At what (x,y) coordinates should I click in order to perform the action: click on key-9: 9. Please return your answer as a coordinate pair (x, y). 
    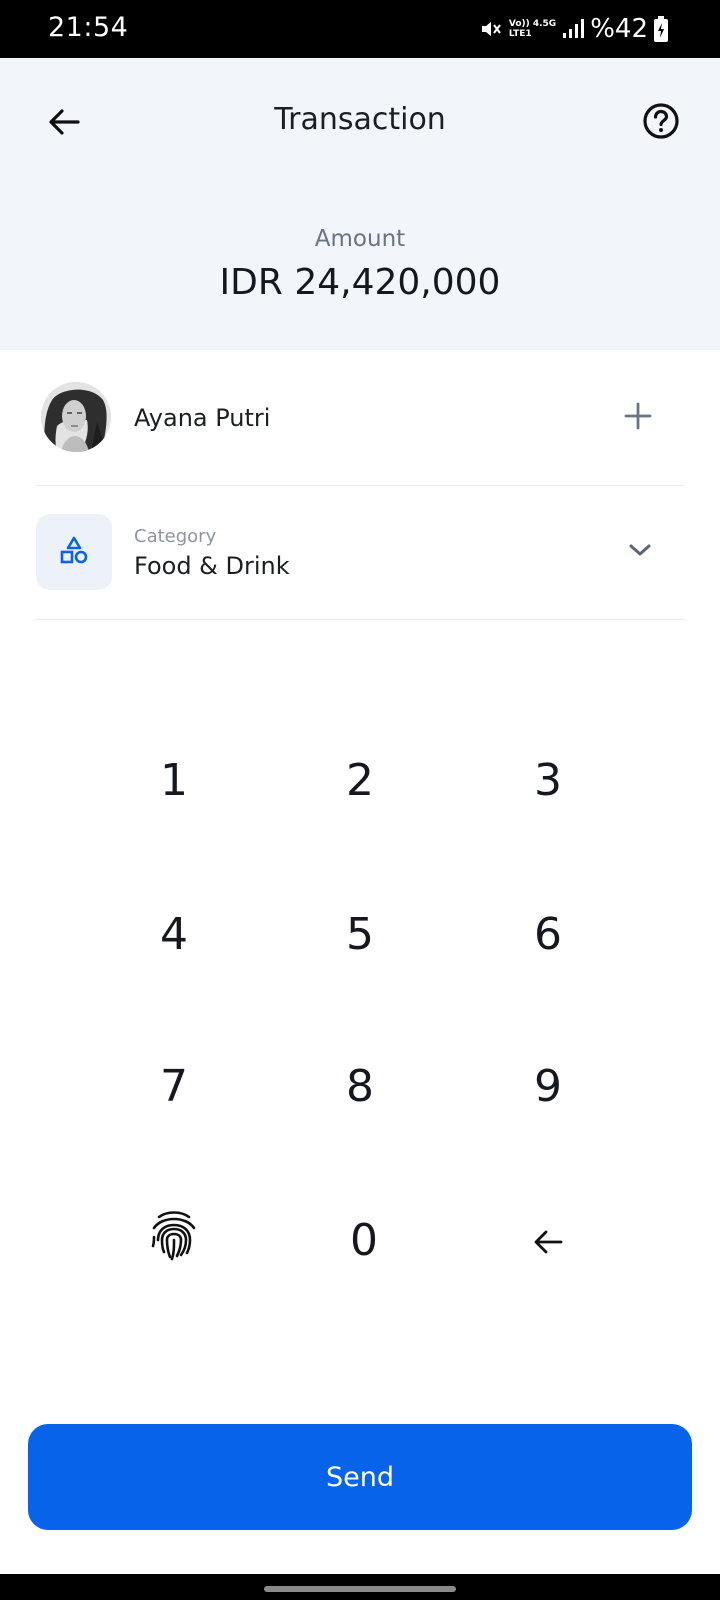
    Looking at the image, I should click on (548, 1086).